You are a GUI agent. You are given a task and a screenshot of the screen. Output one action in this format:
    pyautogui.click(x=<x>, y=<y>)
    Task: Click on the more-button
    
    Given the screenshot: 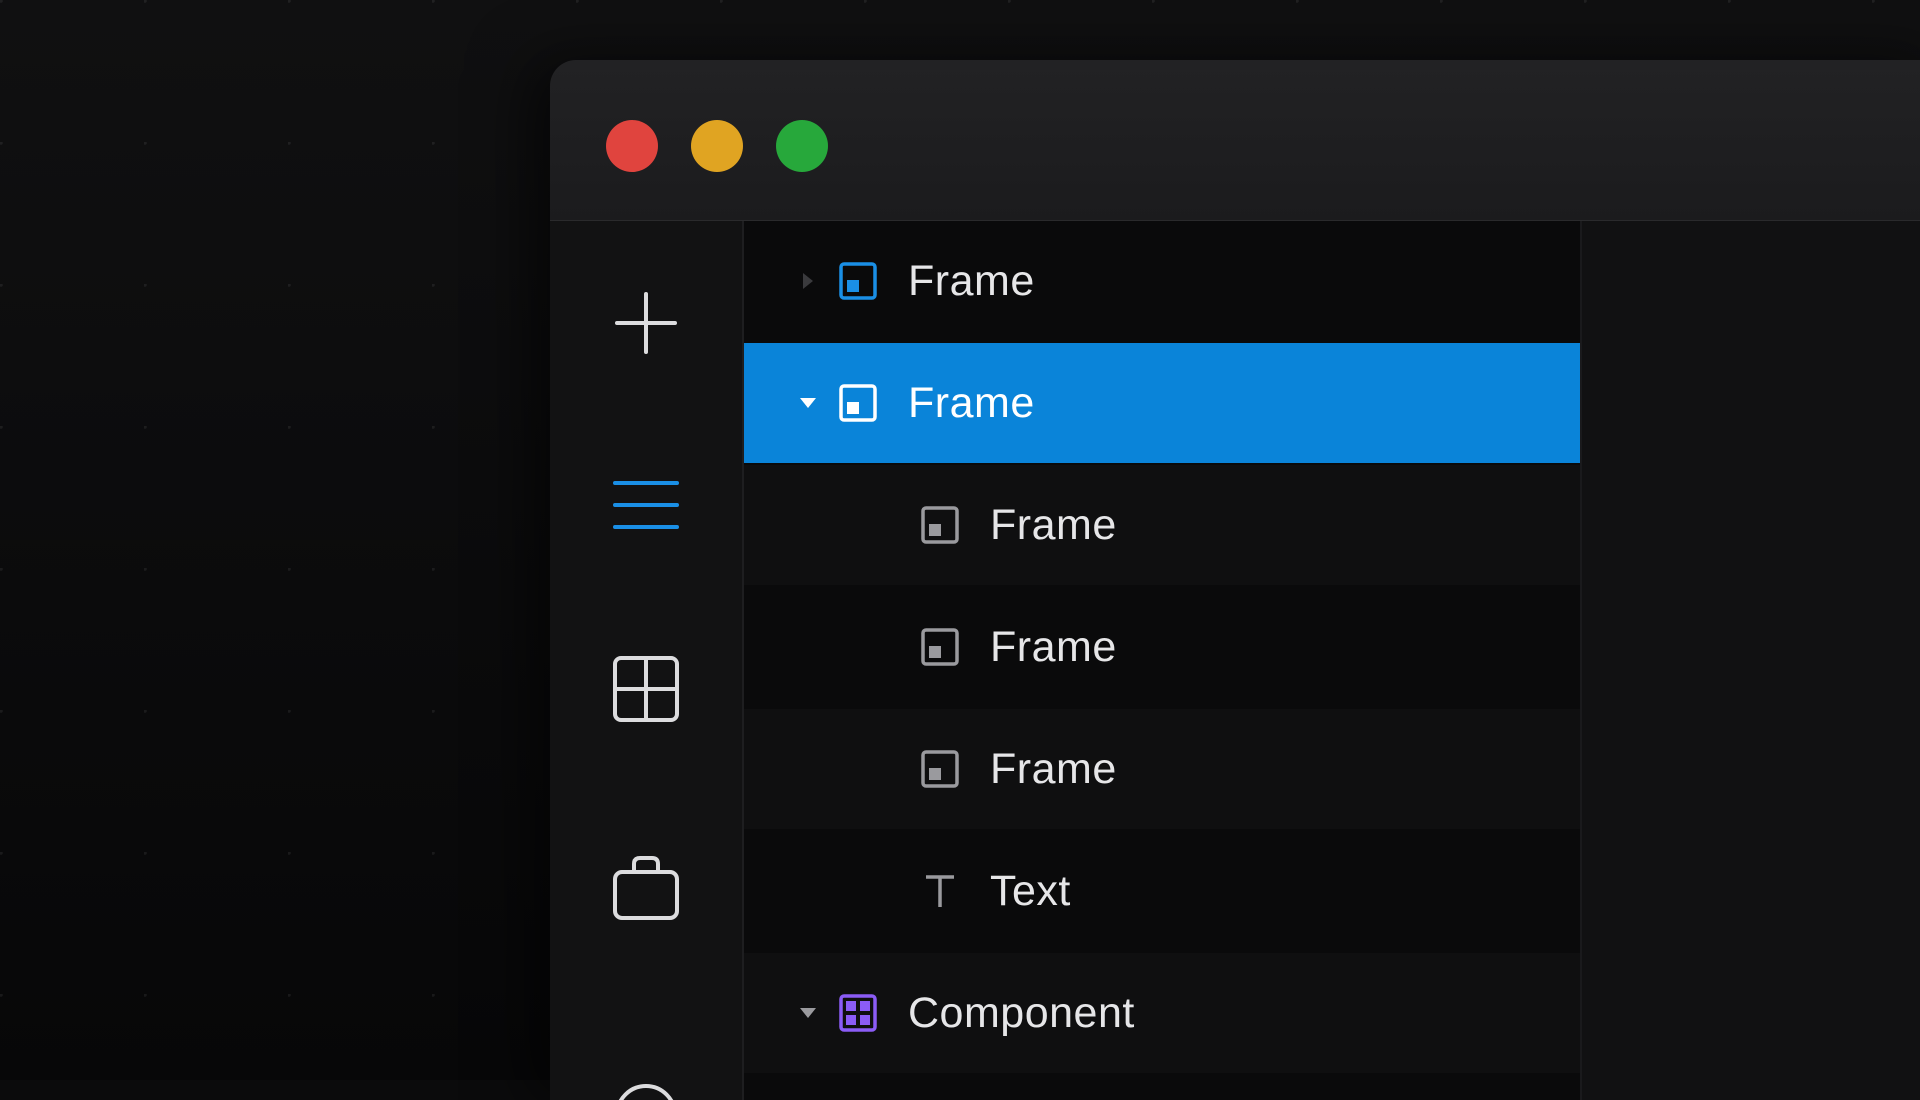 What is the action you would take?
    pyautogui.click(x=646, y=1088)
    